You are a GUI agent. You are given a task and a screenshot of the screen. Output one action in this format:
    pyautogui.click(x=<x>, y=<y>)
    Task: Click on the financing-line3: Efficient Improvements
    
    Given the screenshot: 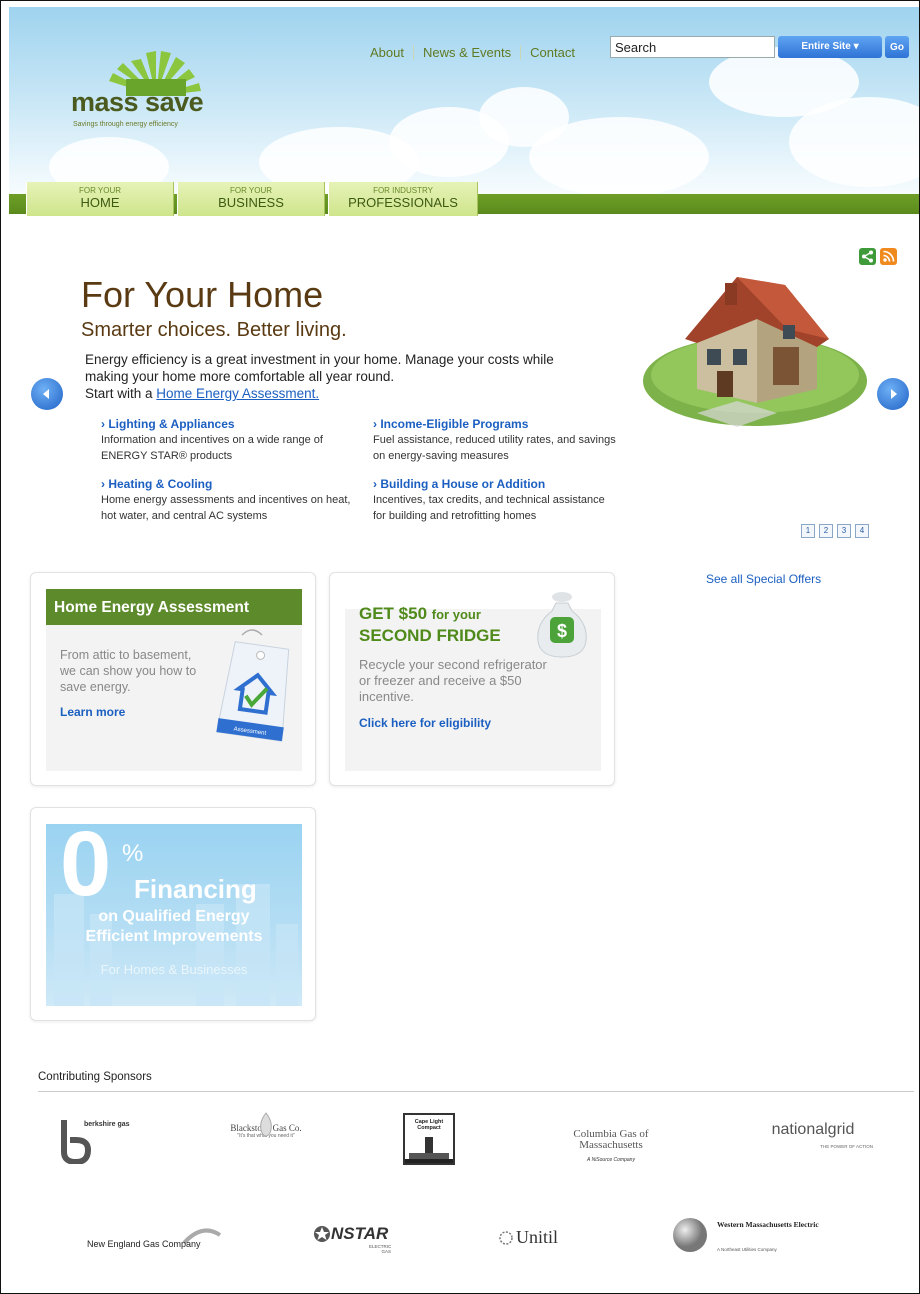 What is the action you would take?
    pyautogui.click(x=174, y=936)
    